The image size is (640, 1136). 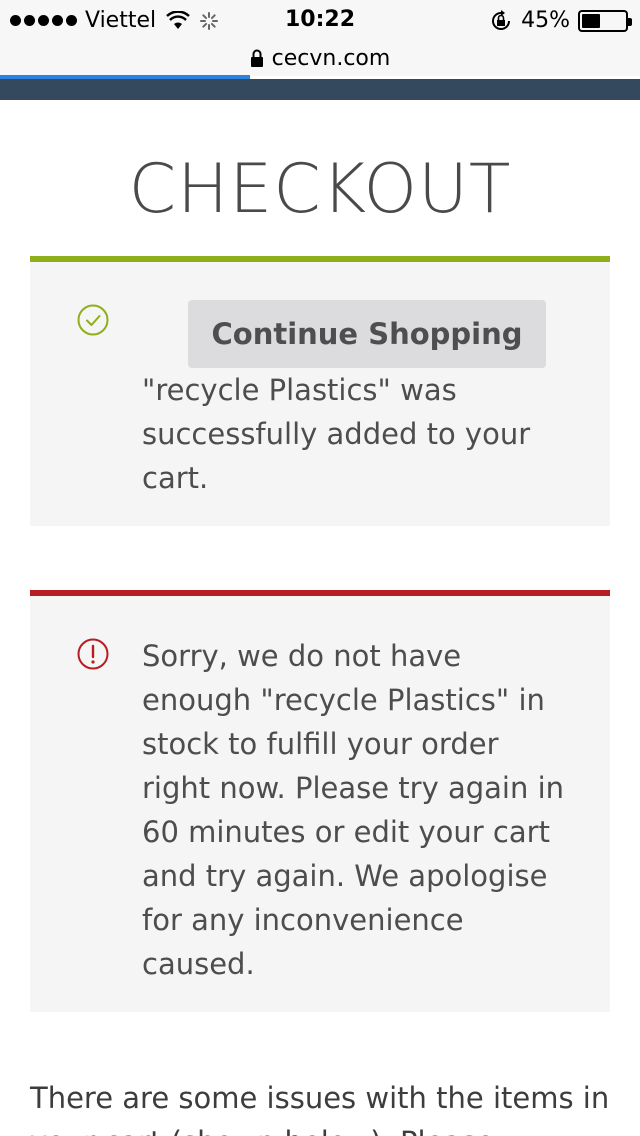 I want to click on padlock-icon, so click(x=256, y=58).